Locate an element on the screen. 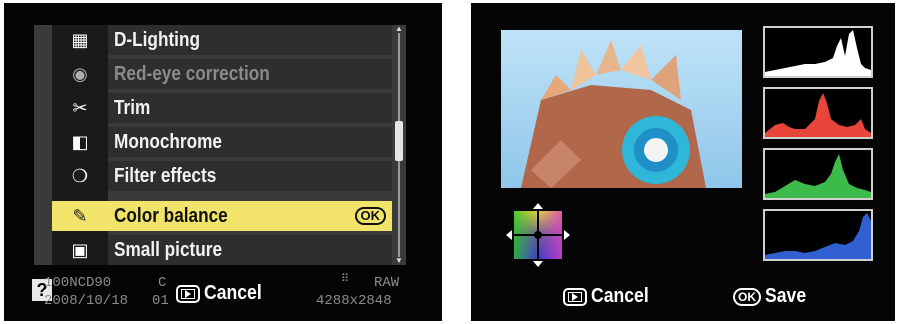 This screenshot has width=897, height=324. scroll-down-icon: ▼ is located at coordinates (399, 260).